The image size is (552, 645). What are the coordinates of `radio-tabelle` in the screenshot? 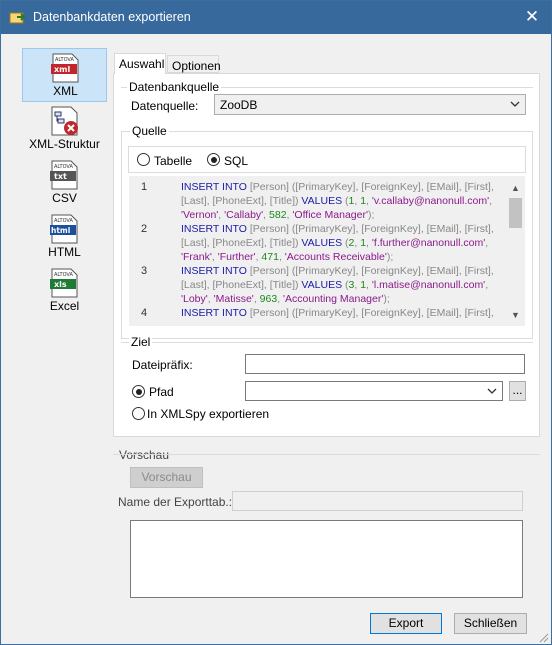 It's located at (143, 159).